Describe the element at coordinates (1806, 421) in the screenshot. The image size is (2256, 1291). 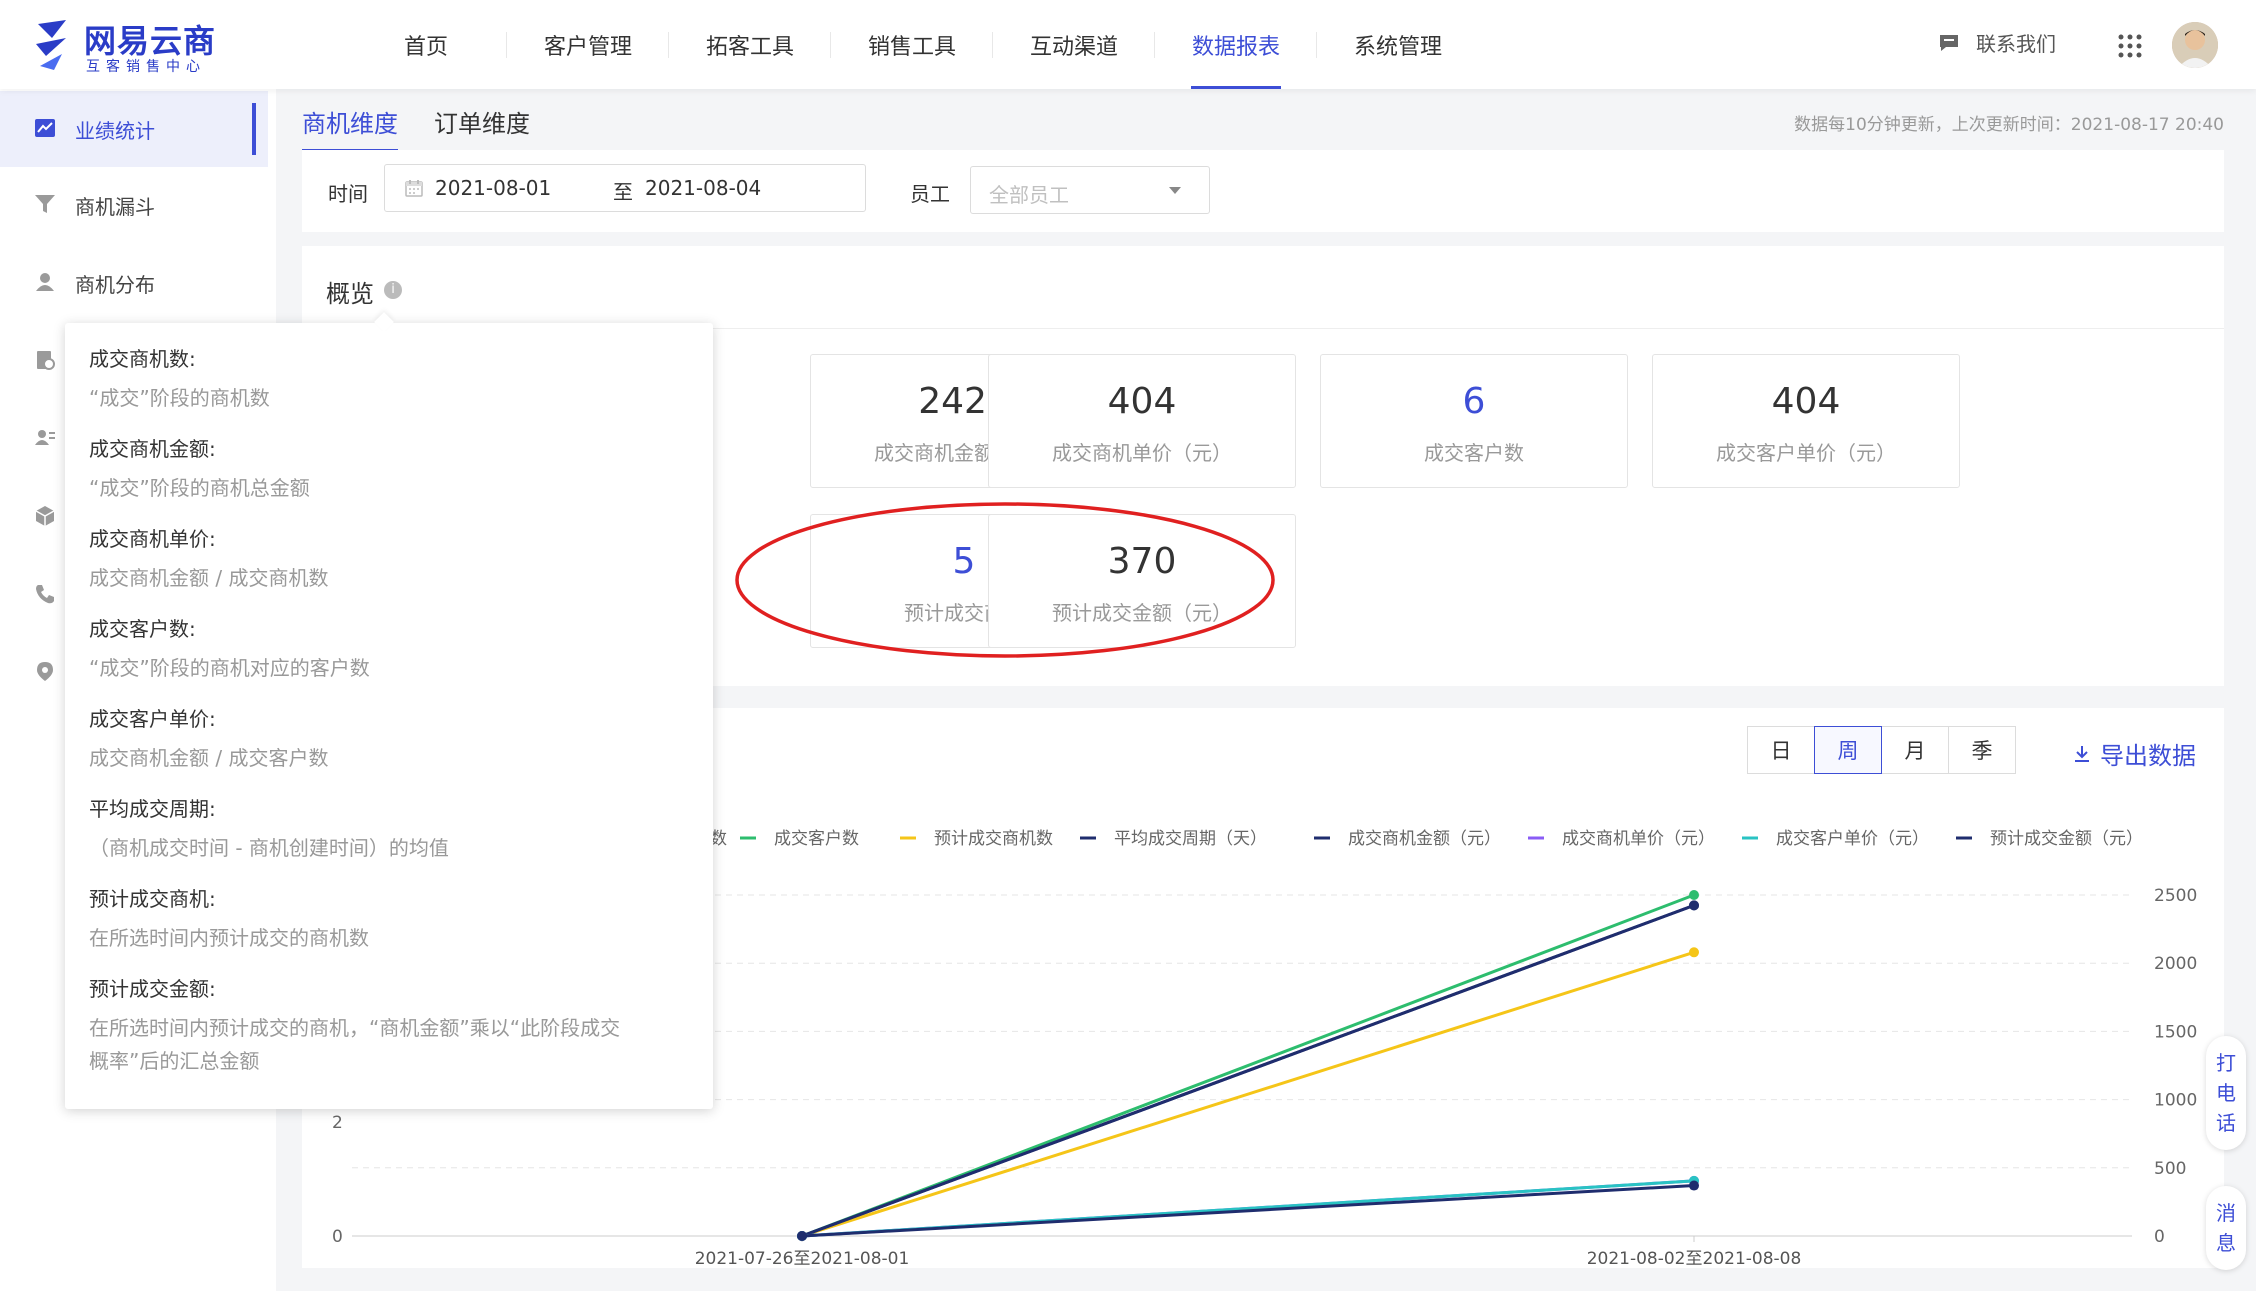
I see `metric-card: 404 成交客户单价（元）` at that location.